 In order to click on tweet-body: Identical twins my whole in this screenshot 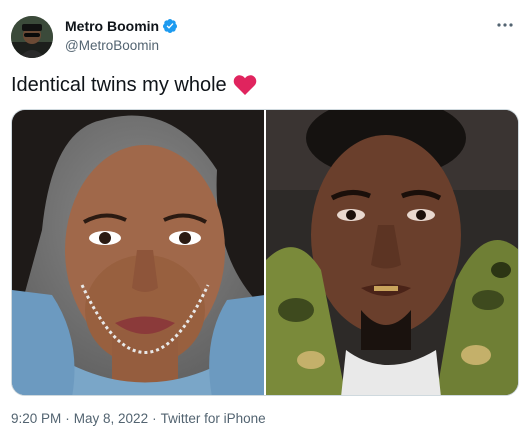, I will do `click(119, 85)`.